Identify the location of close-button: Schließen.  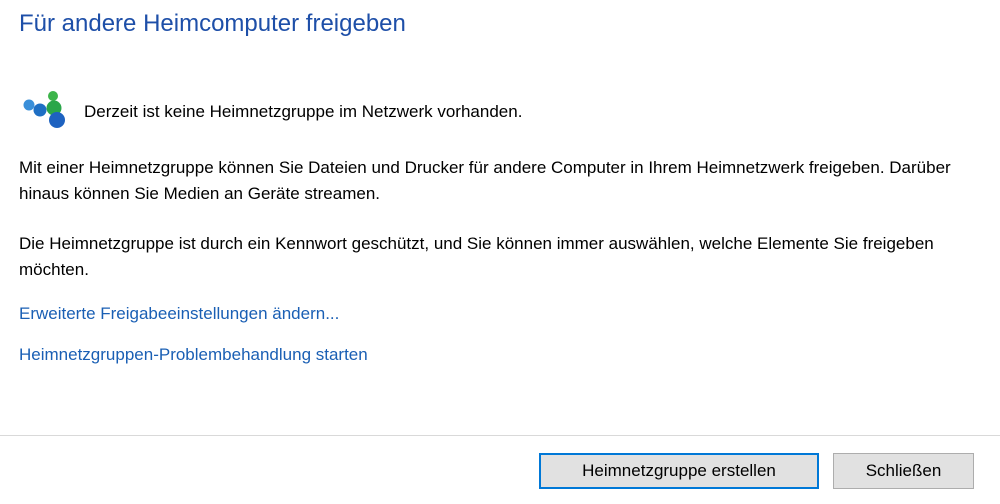
(903, 471).